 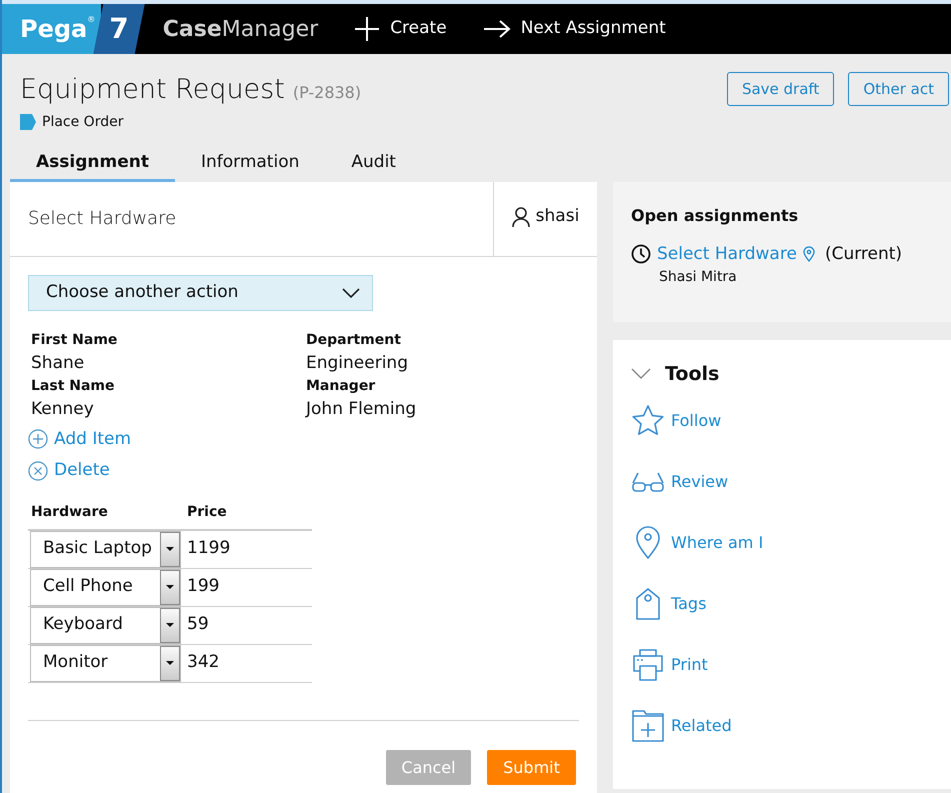 What do you see at coordinates (105, 587) in the screenshot?
I see `hardware-select: Cell Phone` at bounding box center [105, 587].